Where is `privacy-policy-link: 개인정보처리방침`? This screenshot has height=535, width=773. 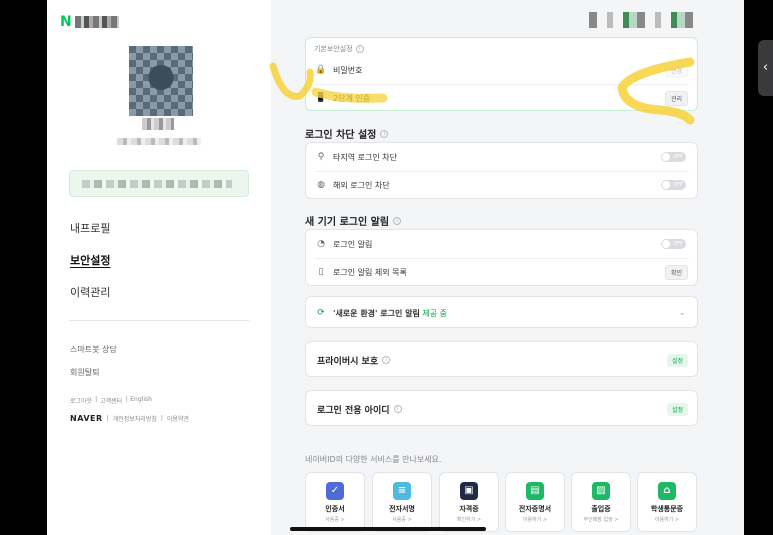
privacy-policy-link: 개인정보처리방침 is located at coordinates (135, 418).